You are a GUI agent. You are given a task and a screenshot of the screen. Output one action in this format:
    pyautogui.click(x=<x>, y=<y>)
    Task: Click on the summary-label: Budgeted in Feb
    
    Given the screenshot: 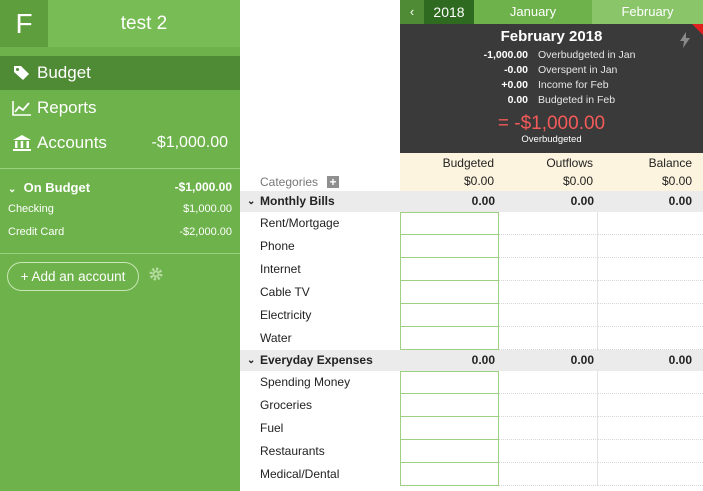 What is the action you would take?
    pyautogui.click(x=577, y=100)
    